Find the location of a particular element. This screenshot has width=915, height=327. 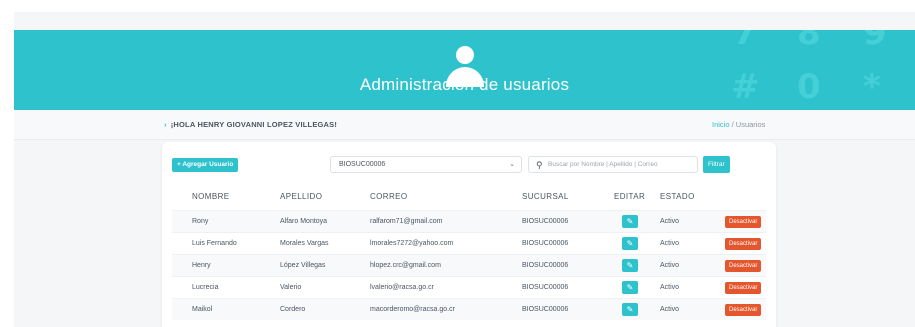

column-header: NOMBRE is located at coordinates (211, 196).